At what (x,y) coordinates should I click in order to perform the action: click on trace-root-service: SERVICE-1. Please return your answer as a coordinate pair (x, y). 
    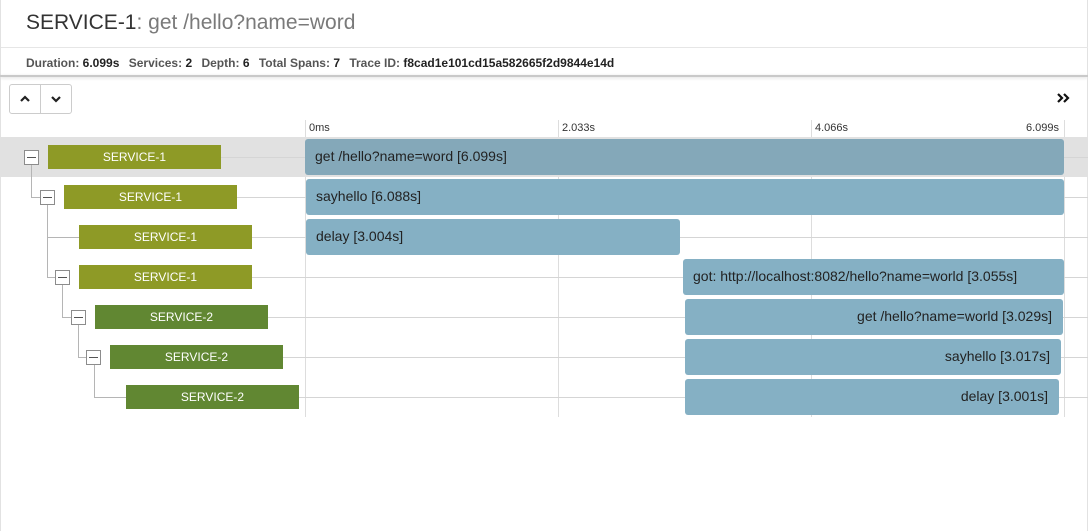
    Looking at the image, I should click on (81, 22).